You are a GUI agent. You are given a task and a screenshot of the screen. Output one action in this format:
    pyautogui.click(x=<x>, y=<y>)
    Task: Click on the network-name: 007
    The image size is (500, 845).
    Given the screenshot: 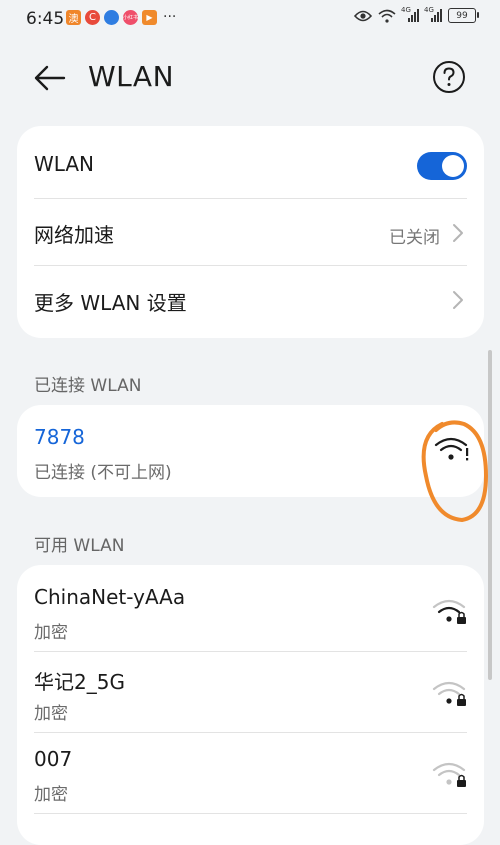 What is the action you would take?
    pyautogui.click(x=53, y=759)
    